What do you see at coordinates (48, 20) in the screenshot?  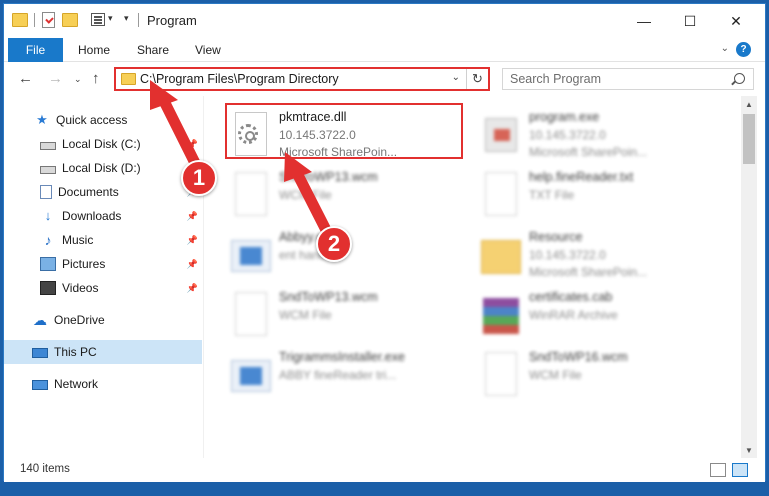 I see `properties-icon` at bounding box center [48, 20].